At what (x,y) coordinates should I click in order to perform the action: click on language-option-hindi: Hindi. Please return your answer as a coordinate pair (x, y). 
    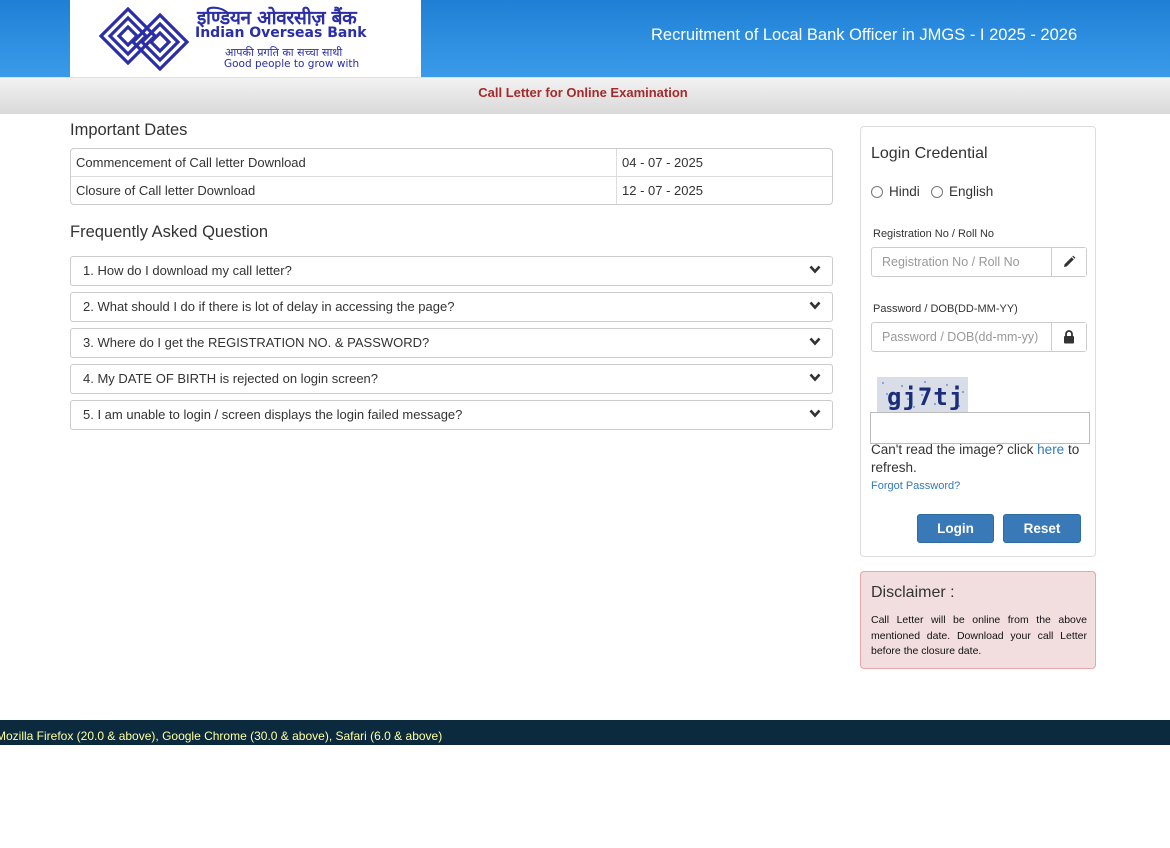
    Looking at the image, I should click on (895, 191).